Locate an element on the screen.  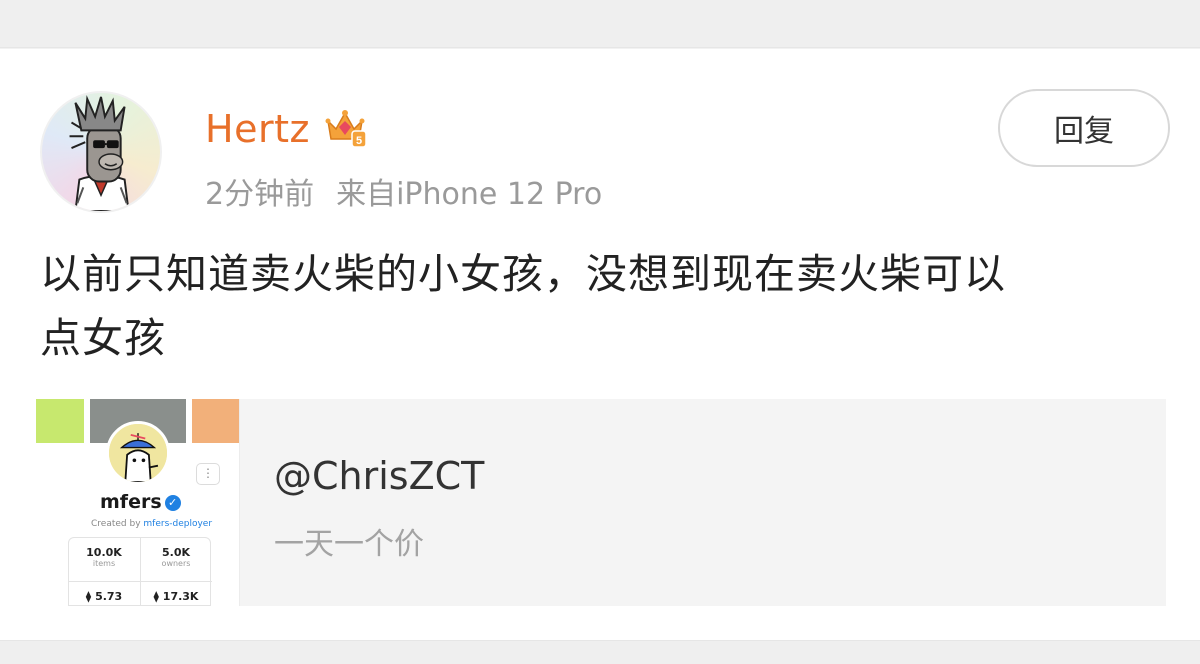
post-time: 2分钟前 is located at coordinates (260, 194).